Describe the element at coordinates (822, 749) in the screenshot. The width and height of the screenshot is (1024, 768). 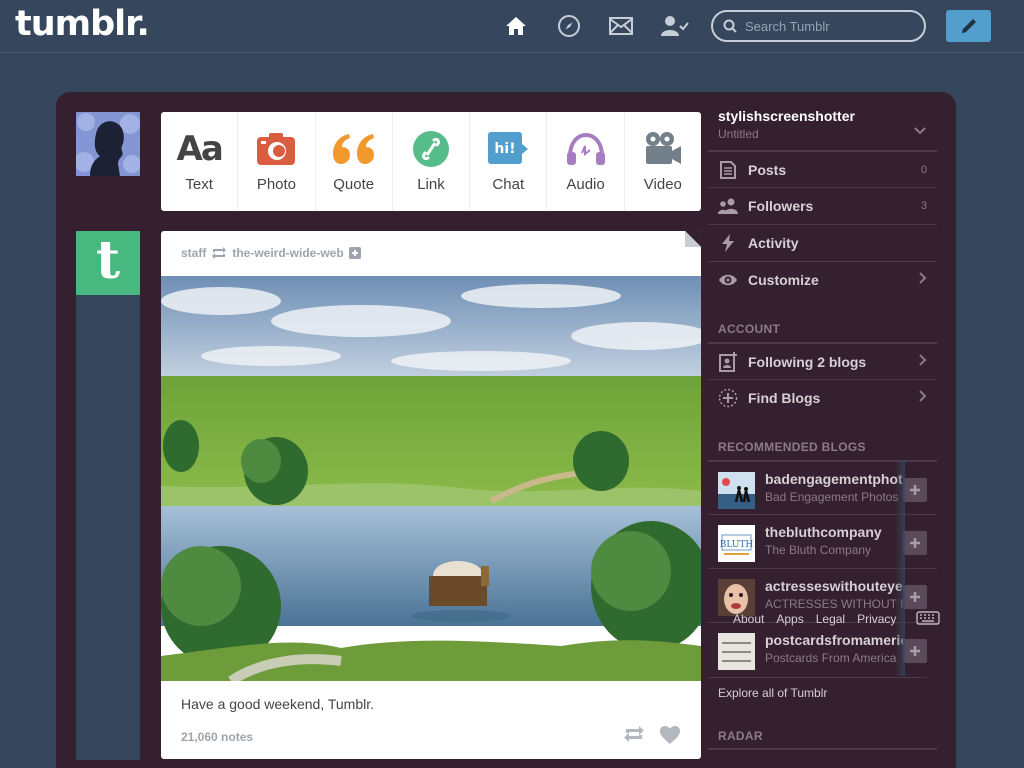
I see `radar-divider` at that location.